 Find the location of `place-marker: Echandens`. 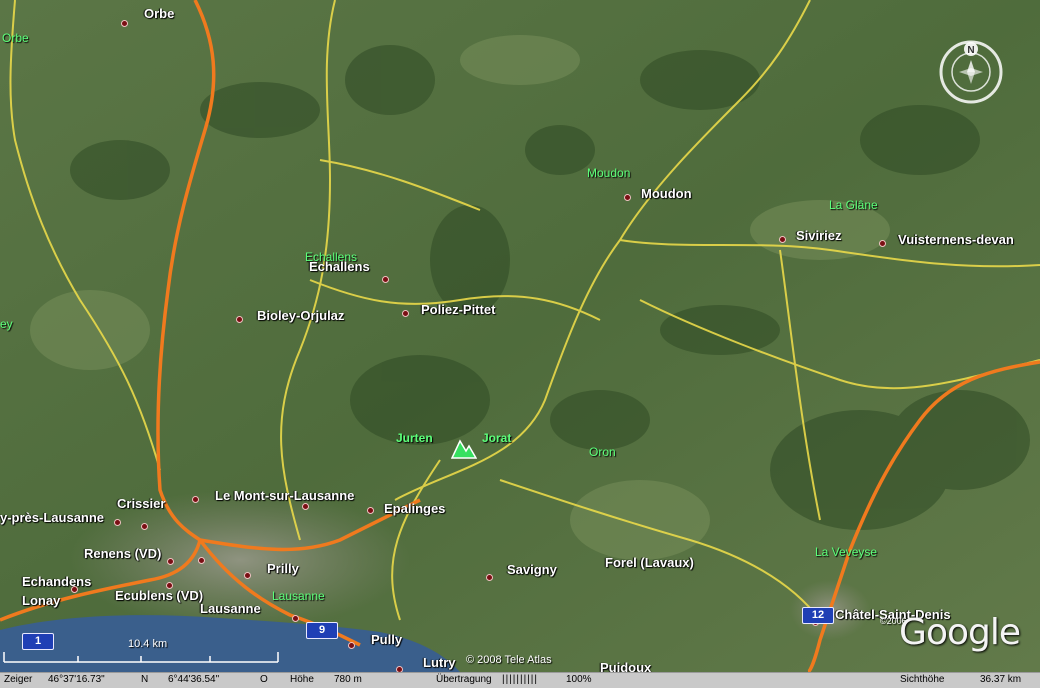

place-marker: Echandens is located at coordinates (56, 581).